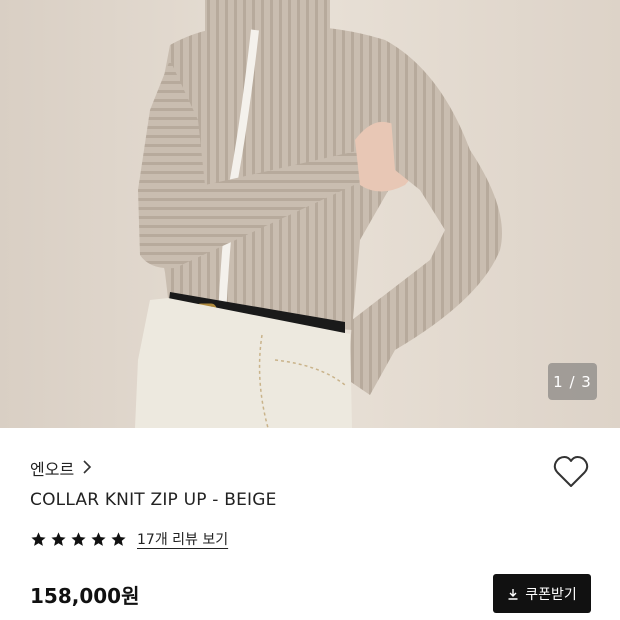 This screenshot has width=620, height=620. Describe the element at coordinates (153, 500) in the screenshot. I see `product-title: COLLAR KNIT ZIP UP - BEIGE` at that location.